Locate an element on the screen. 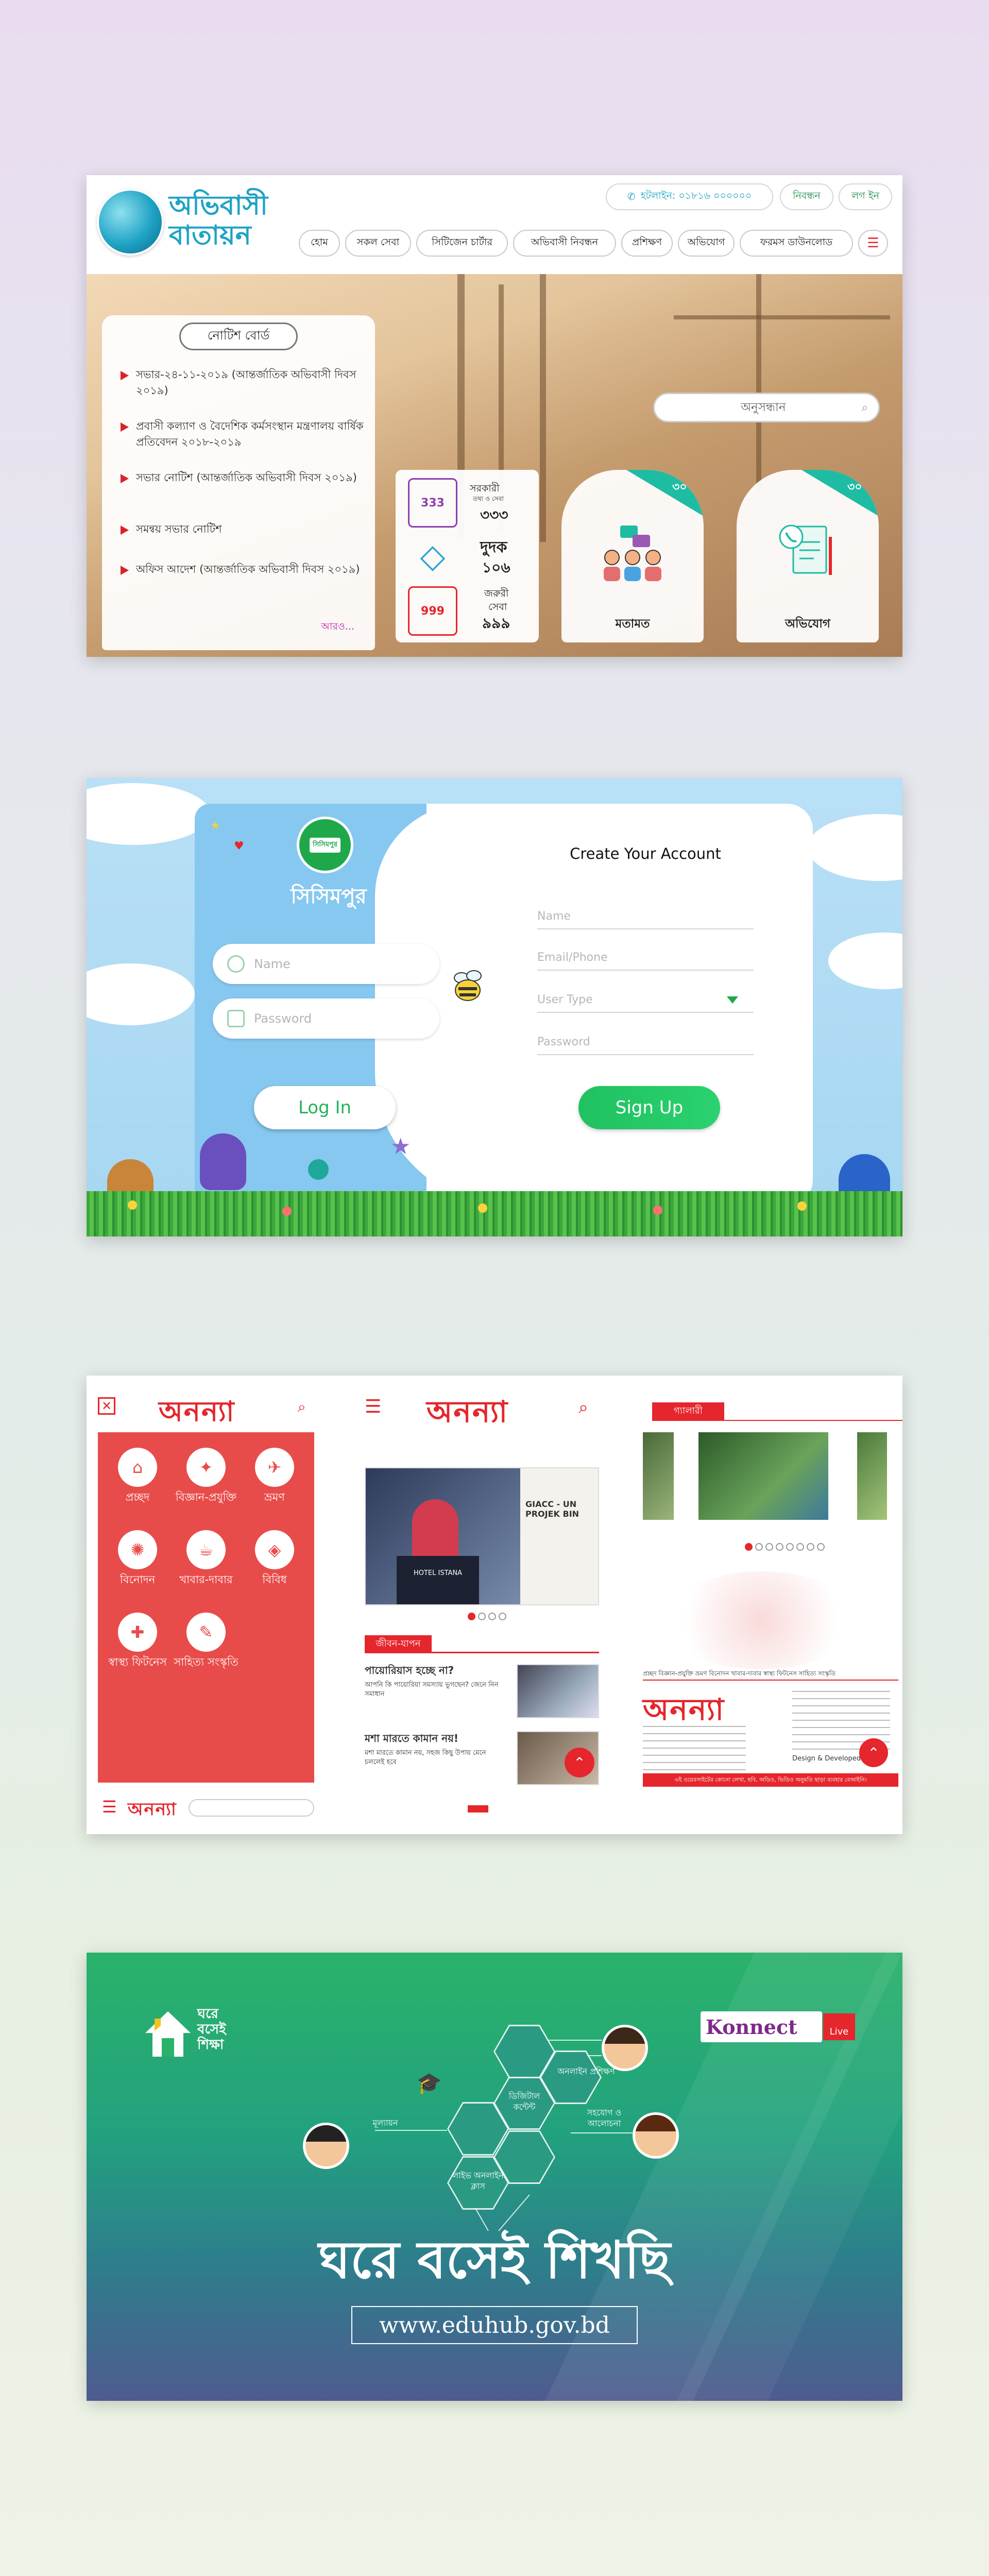 The image size is (989, 2576). scaffold-decoration is located at coordinates (543, 408).